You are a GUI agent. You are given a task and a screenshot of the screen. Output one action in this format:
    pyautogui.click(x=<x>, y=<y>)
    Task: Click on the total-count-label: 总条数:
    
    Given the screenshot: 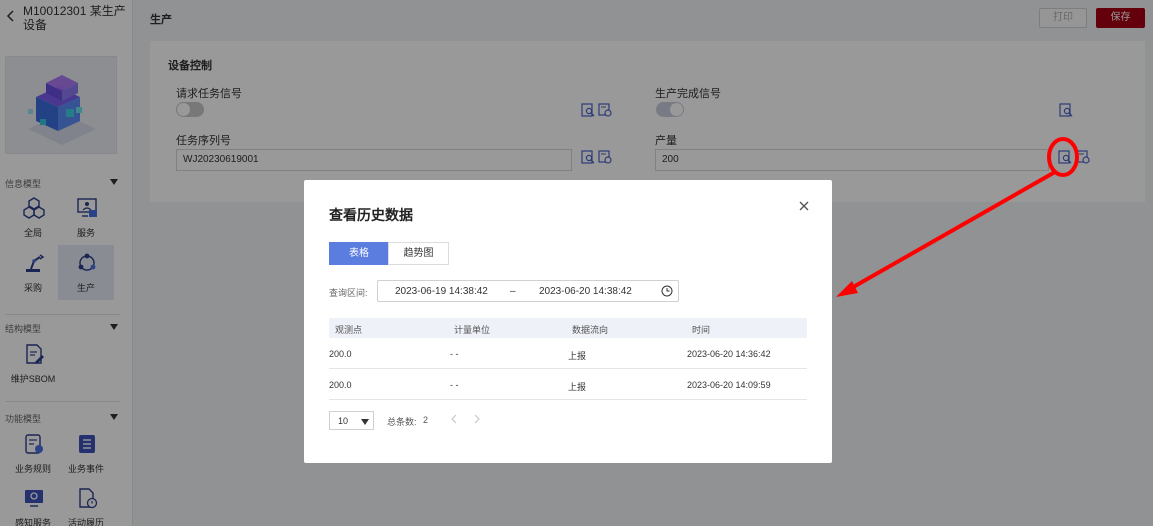 What is the action you would take?
    pyautogui.click(x=402, y=422)
    